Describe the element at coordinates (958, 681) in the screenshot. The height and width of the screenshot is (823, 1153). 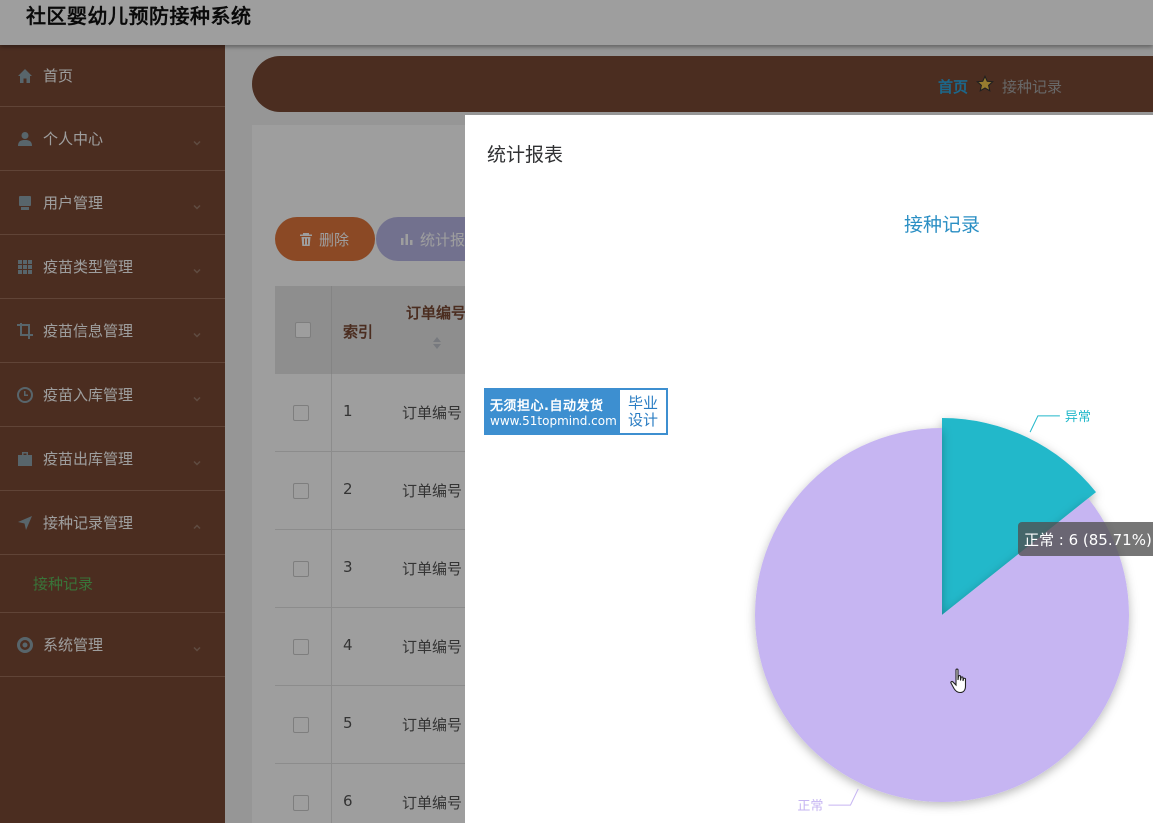
I see `hand-cursor-icon` at that location.